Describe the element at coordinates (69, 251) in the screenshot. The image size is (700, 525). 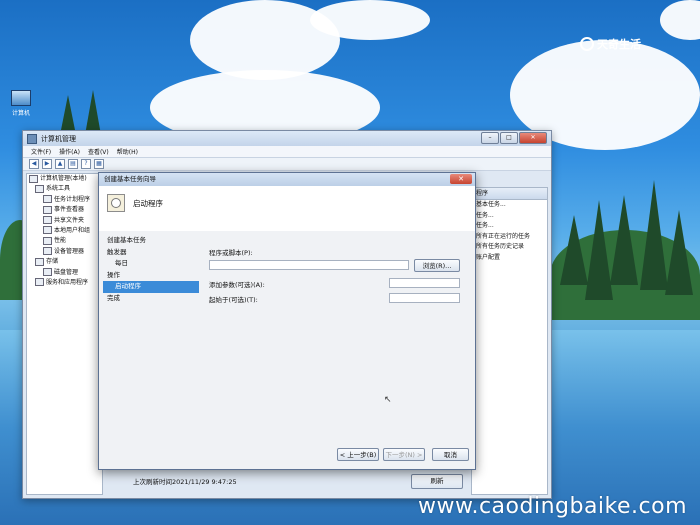
I see `tree-label: 设备管理器` at that location.